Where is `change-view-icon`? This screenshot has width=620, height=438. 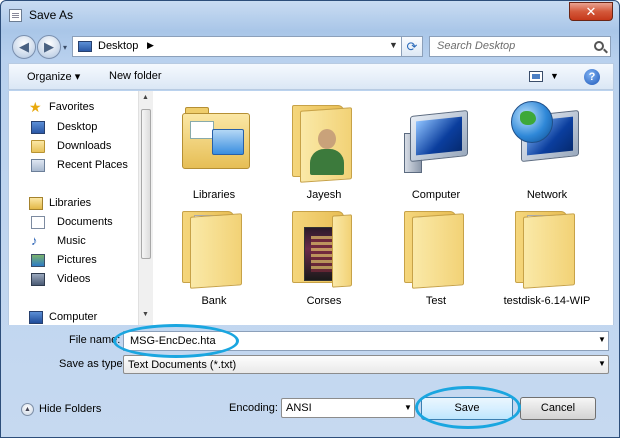
change-view-icon is located at coordinates (536, 76).